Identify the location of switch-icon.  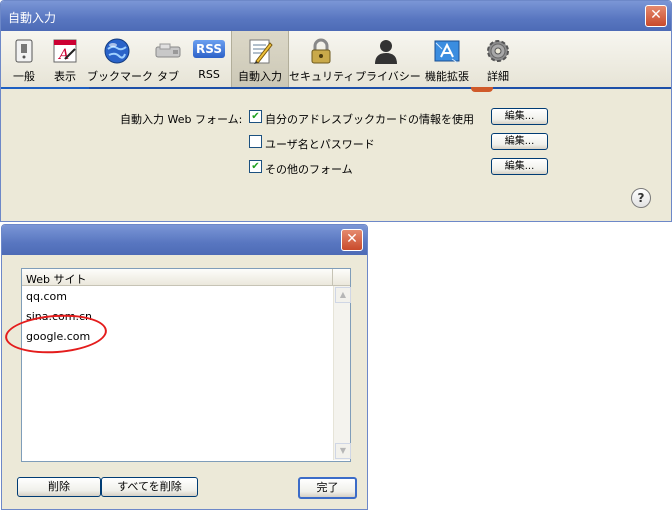
(24, 51).